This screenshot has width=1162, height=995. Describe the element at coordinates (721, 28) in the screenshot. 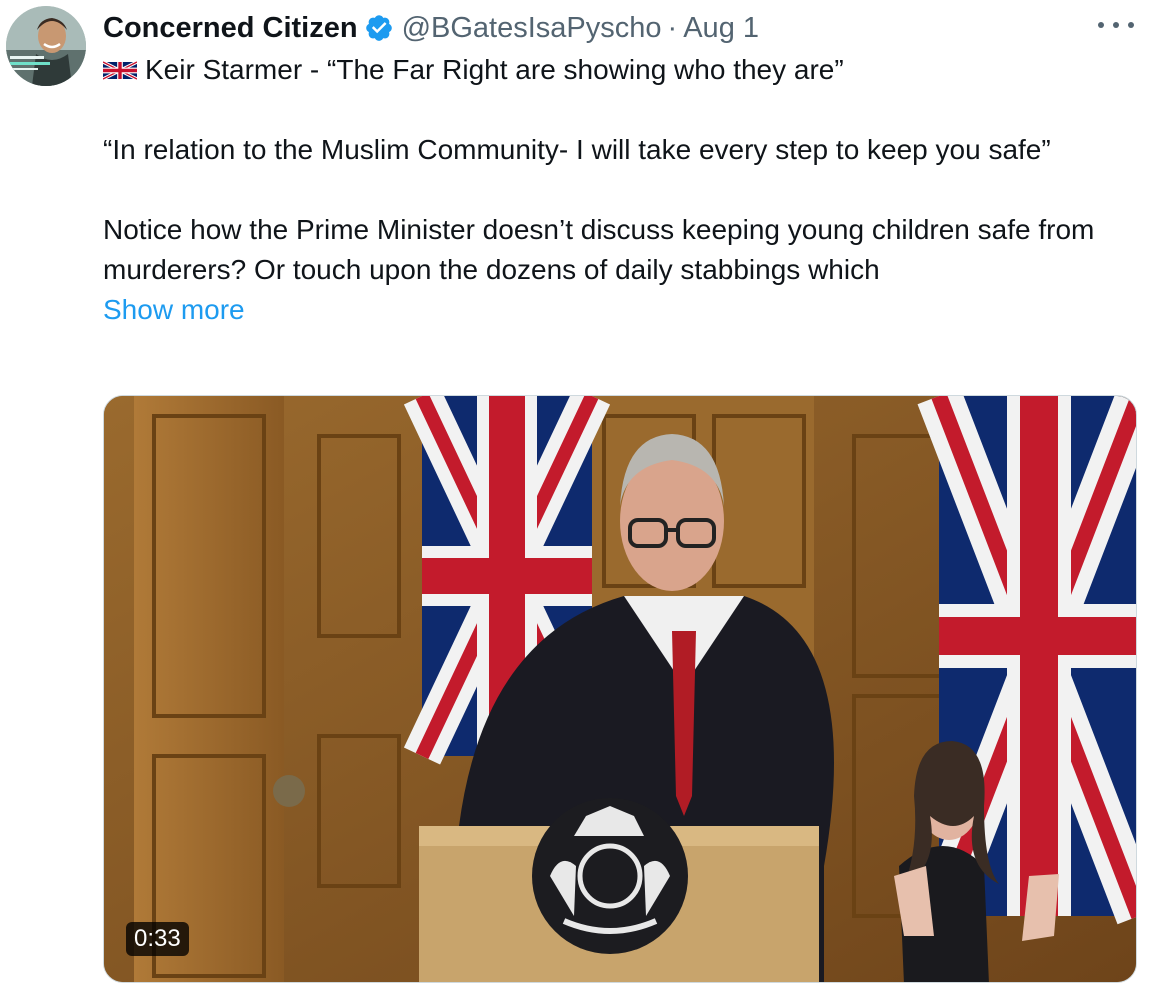

I see `timestamp: Aug 1` at that location.